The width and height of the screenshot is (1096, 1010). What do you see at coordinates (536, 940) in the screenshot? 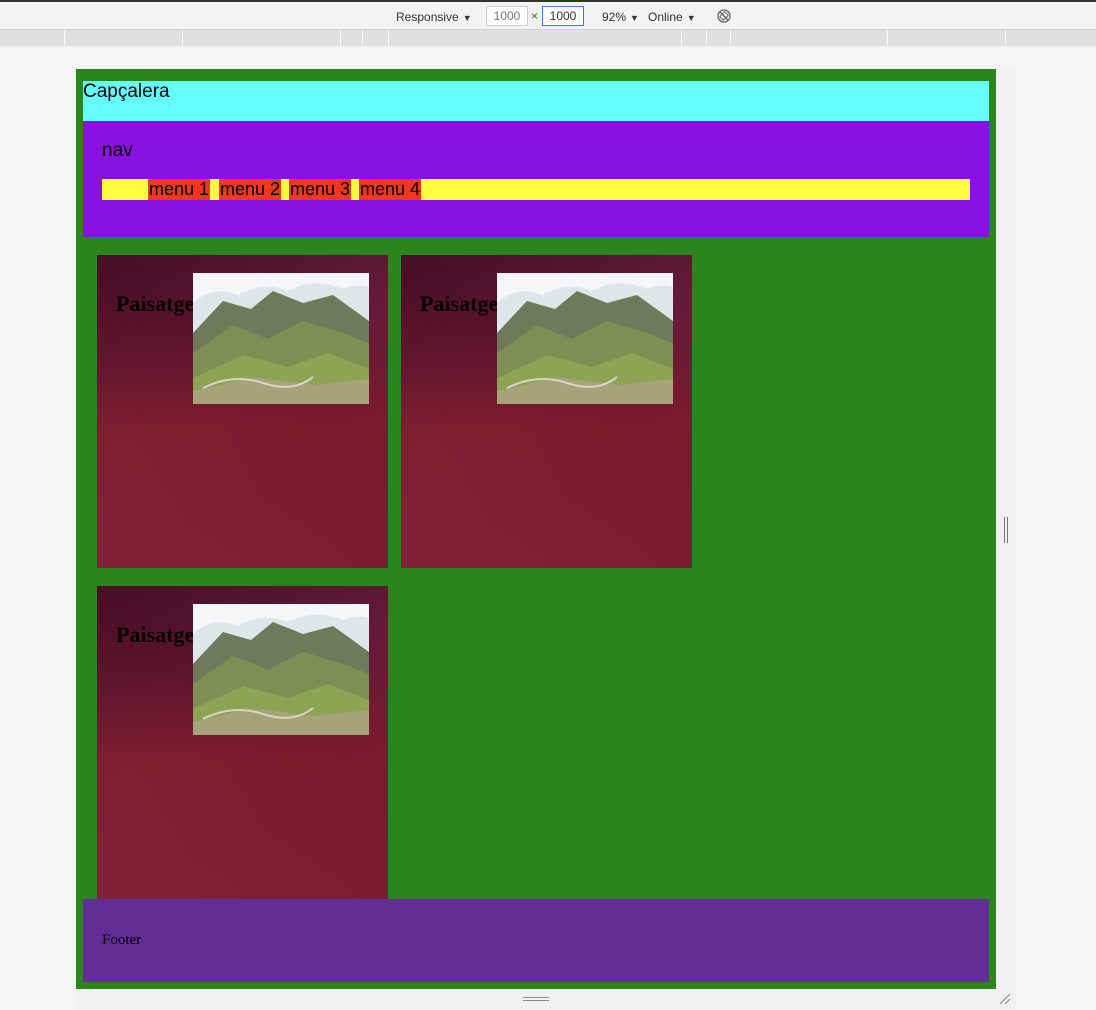
I see `page-footer: Footer` at bounding box center [536, 940].